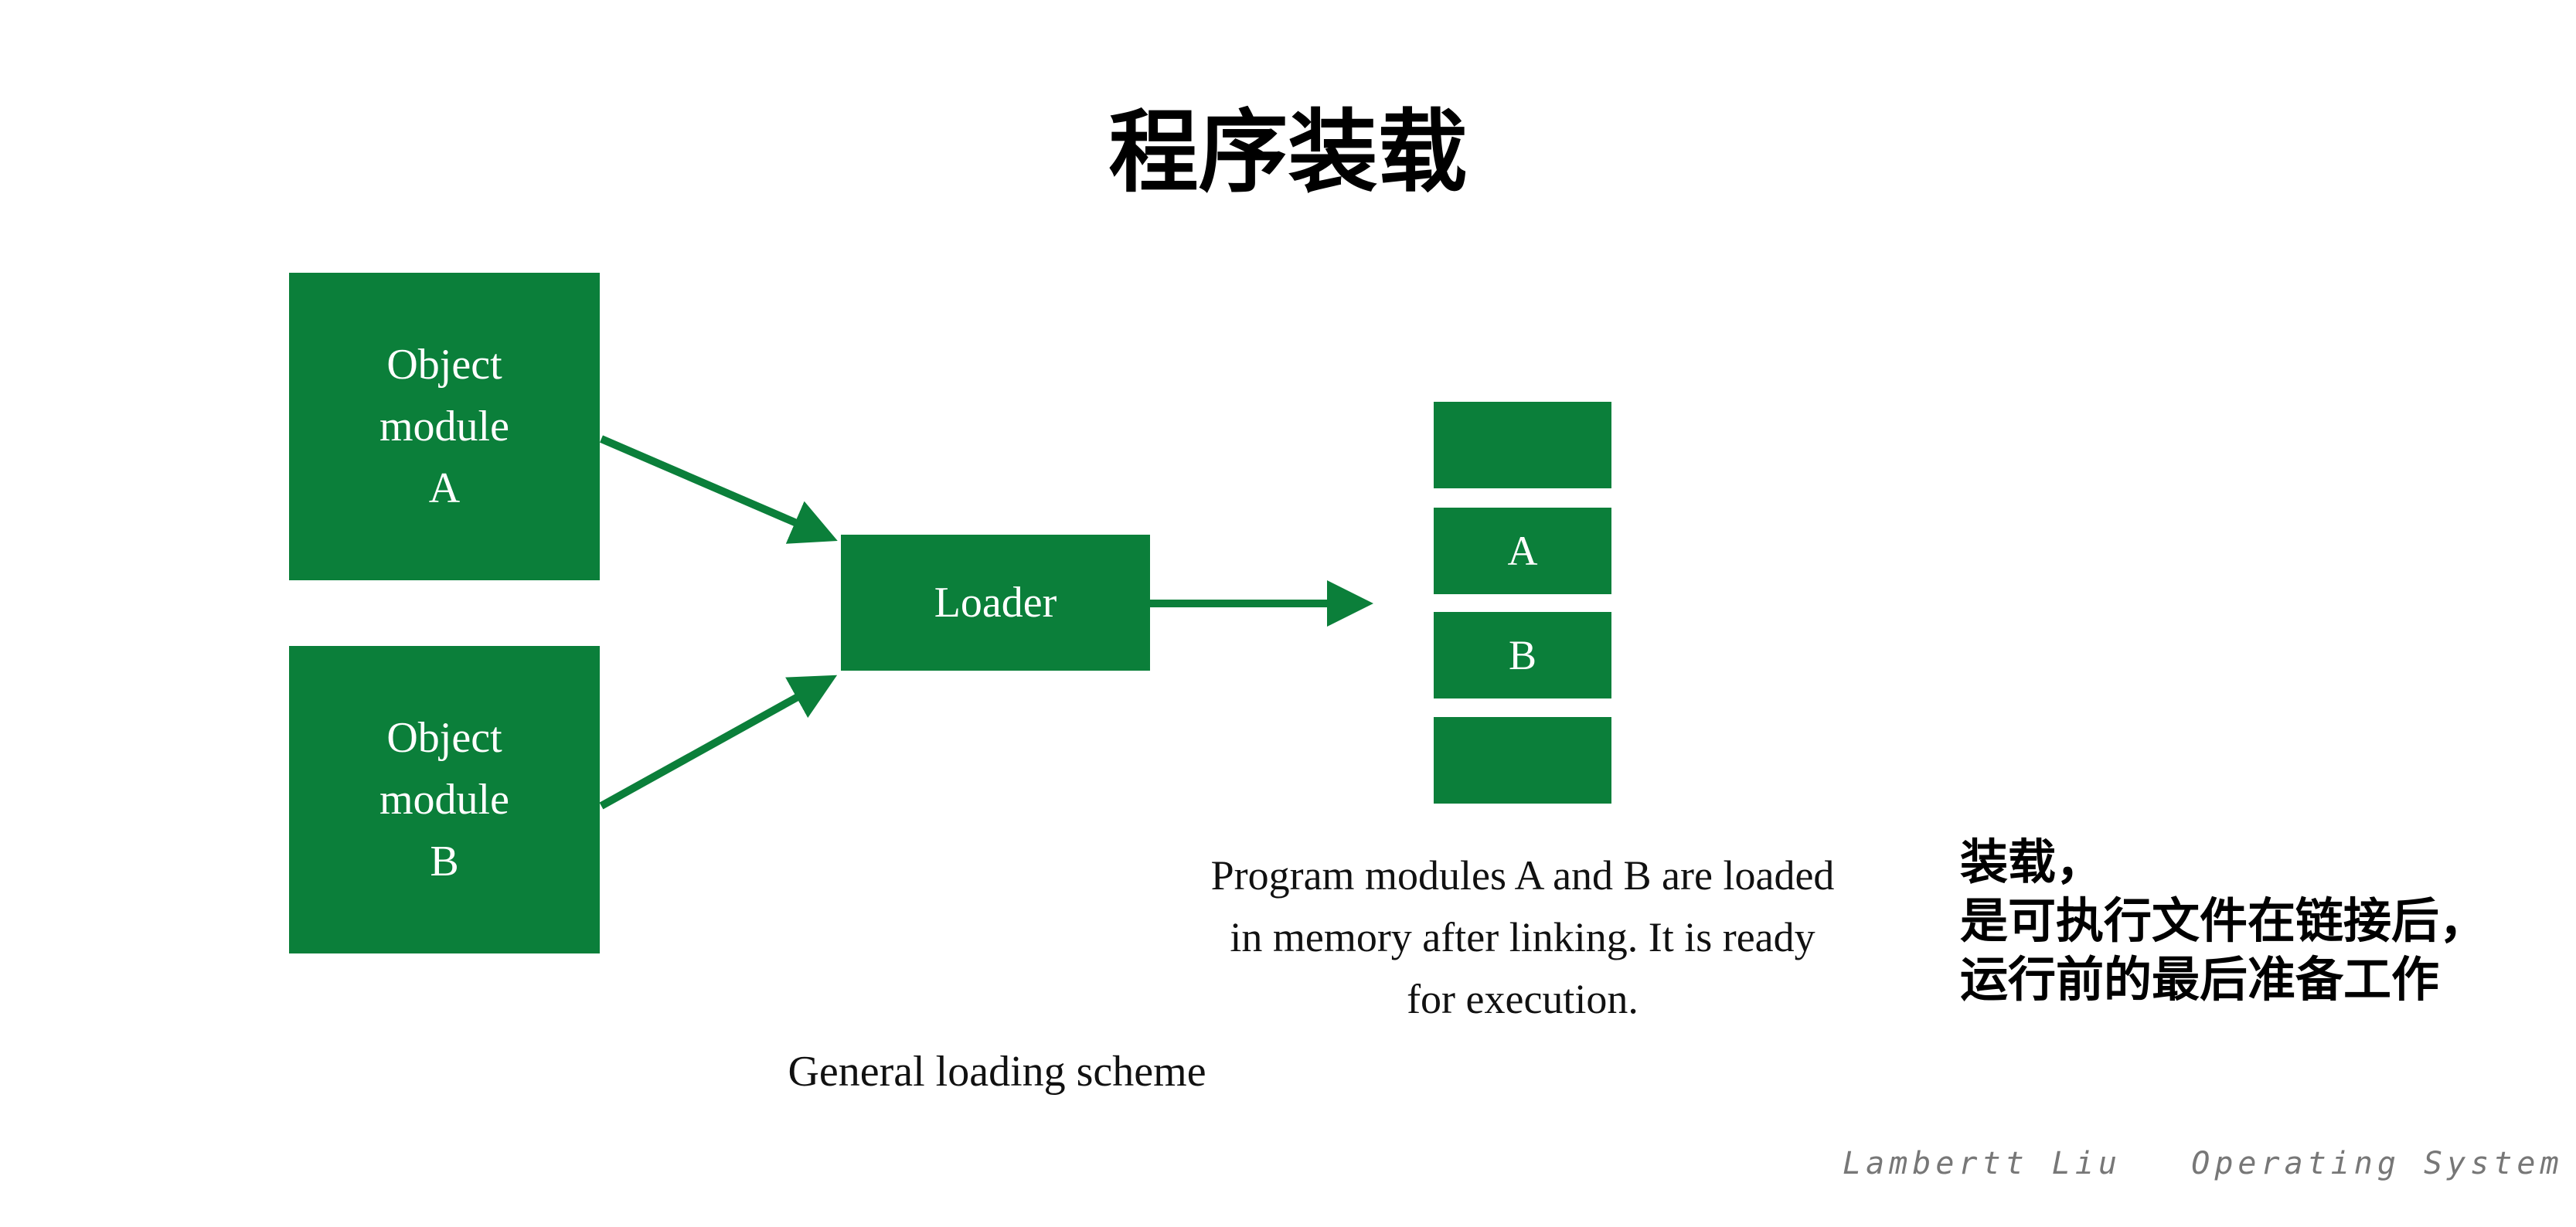  What do you see at coordinates (444, 861) in the screenshot?
I see `module-b-line3: B` at bounding box center [444, 861].